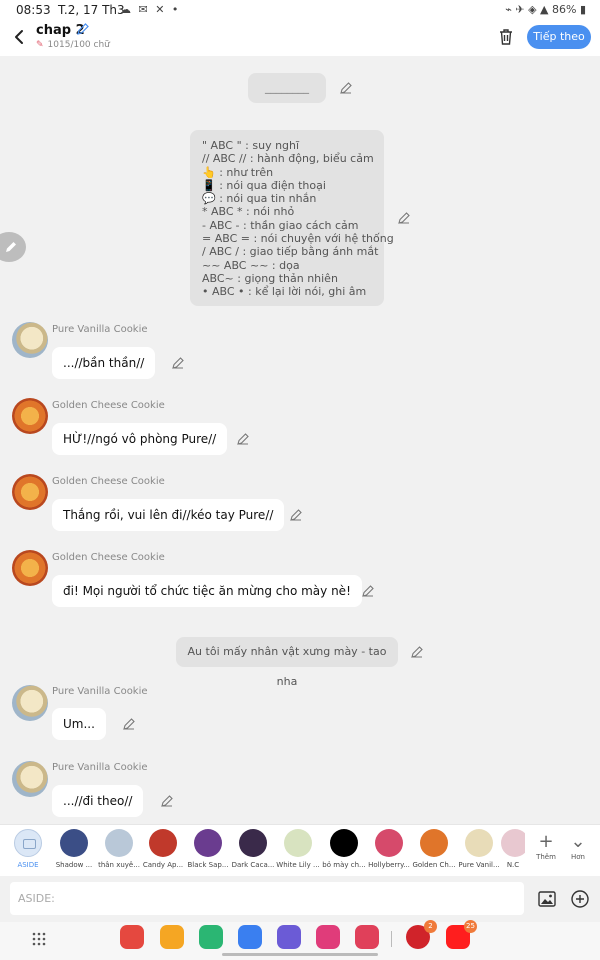 The width and height of the screenshot is (600, 960). Describe the element at coordinates (238, 172) in the screenshot. I see `legend-line: 👆 : như trên` at that location.